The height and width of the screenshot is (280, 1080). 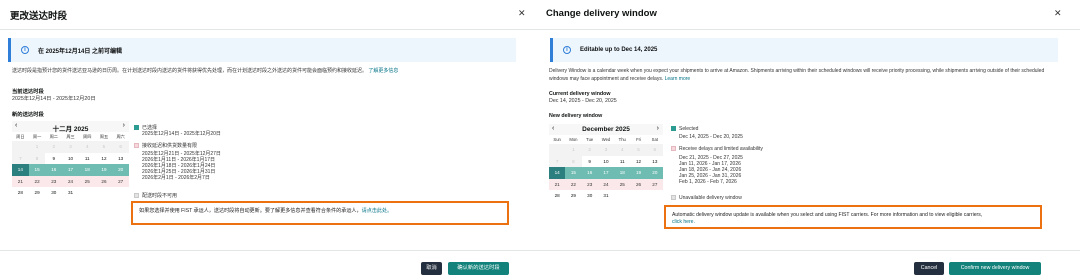 What do you see at coordinates (70, 136) in the screenshot?
I see `weekday-label: 周三` at bounding box center [70, 136].